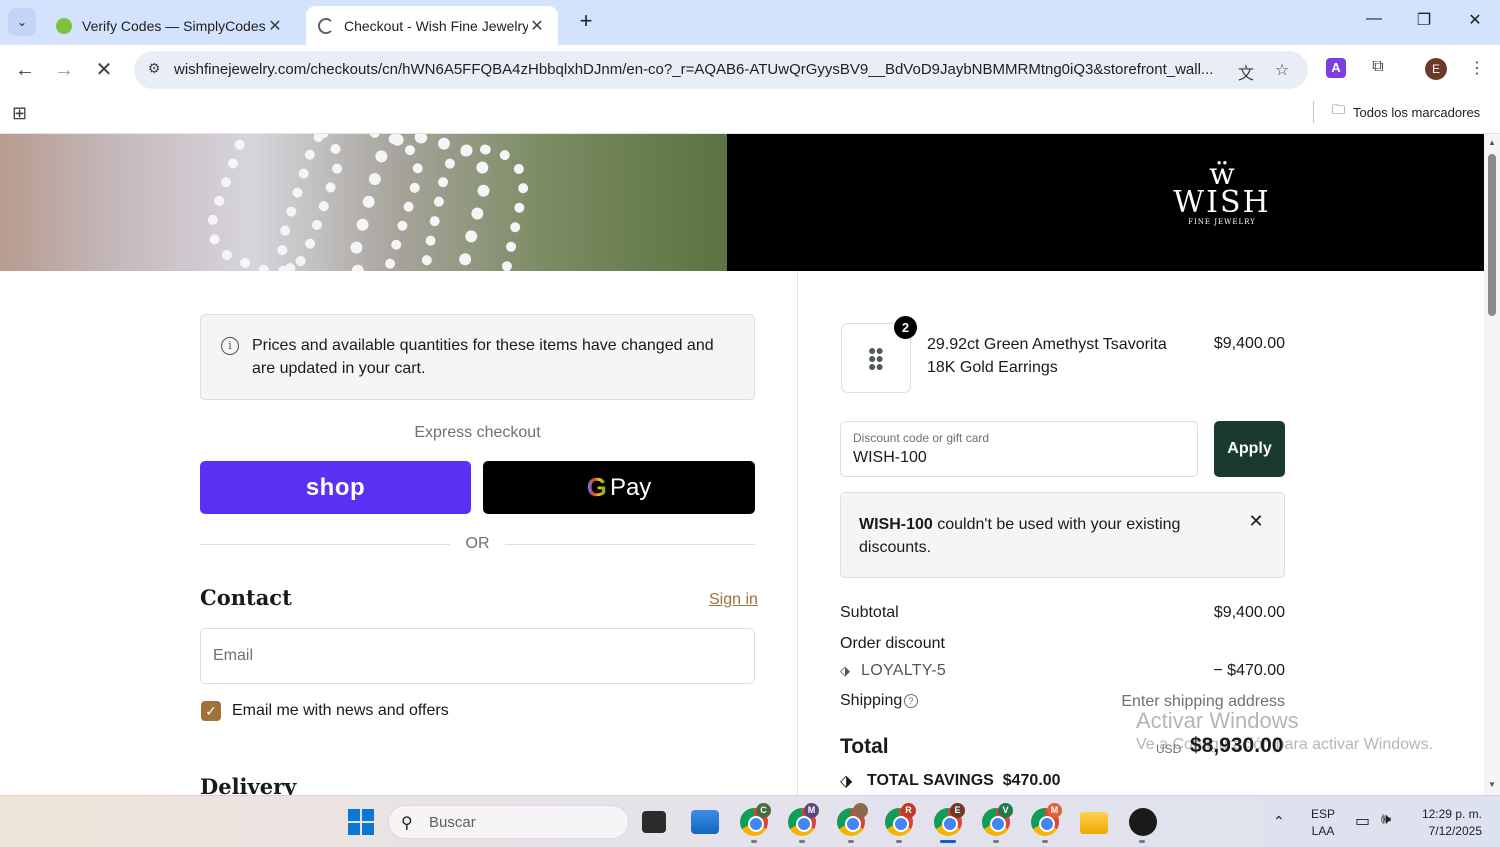  I want to click on tab-search-button: ⌄, so click(22, 22).